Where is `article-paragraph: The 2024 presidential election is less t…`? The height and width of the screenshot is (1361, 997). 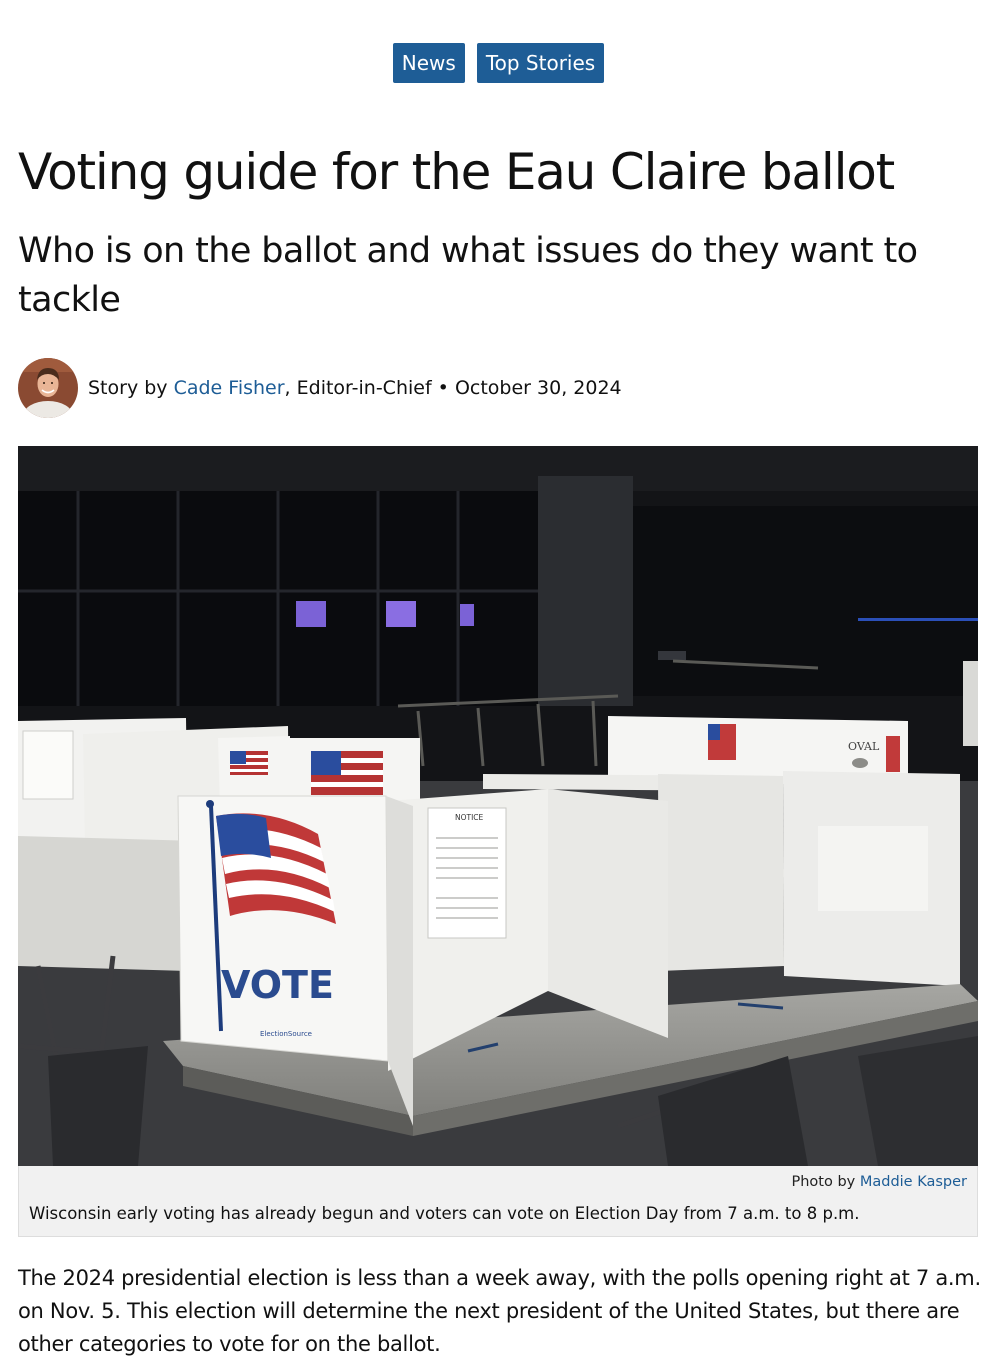 article-paragraph: The 2024 presidential election is less t… is located at coordinates (499, 1311).